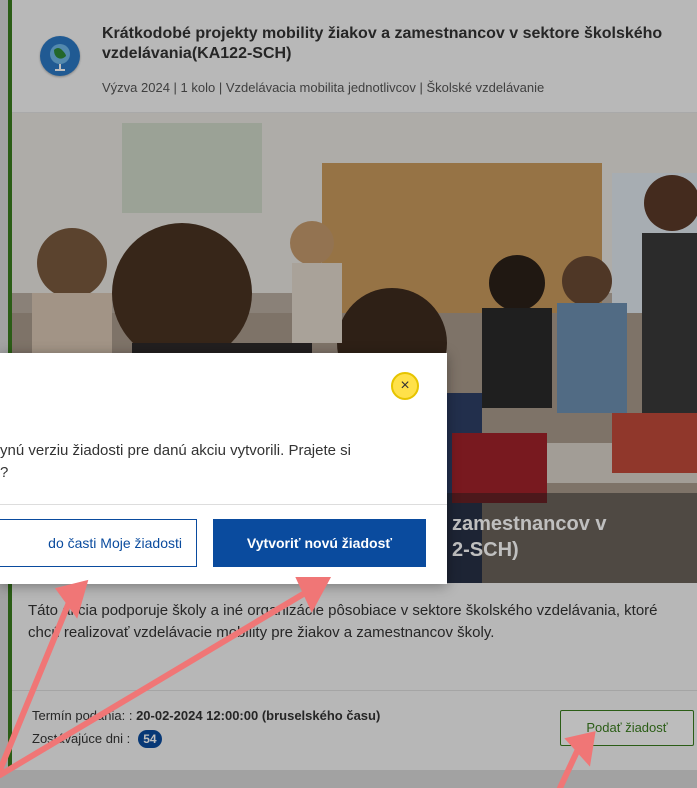 The width and height of the screenshot is (697, 788). I want to click on create-new-application-button: Vytvoriť novú žiadosť, so click(319, 543).